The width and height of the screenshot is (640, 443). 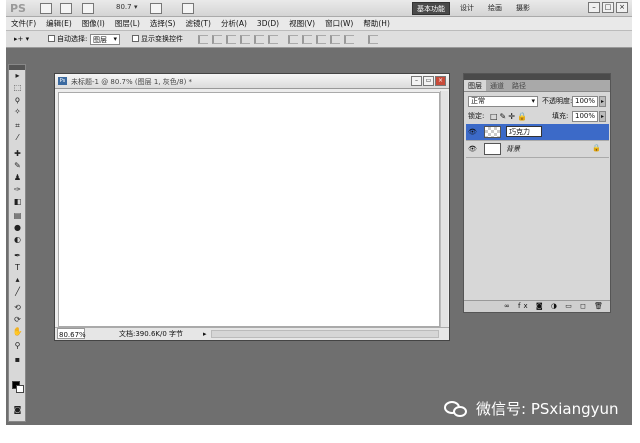 What do you see at coordinates (17, 201) in the screenshot?
I see `eraser-icon: ◧` at bounding box center [17, 201].